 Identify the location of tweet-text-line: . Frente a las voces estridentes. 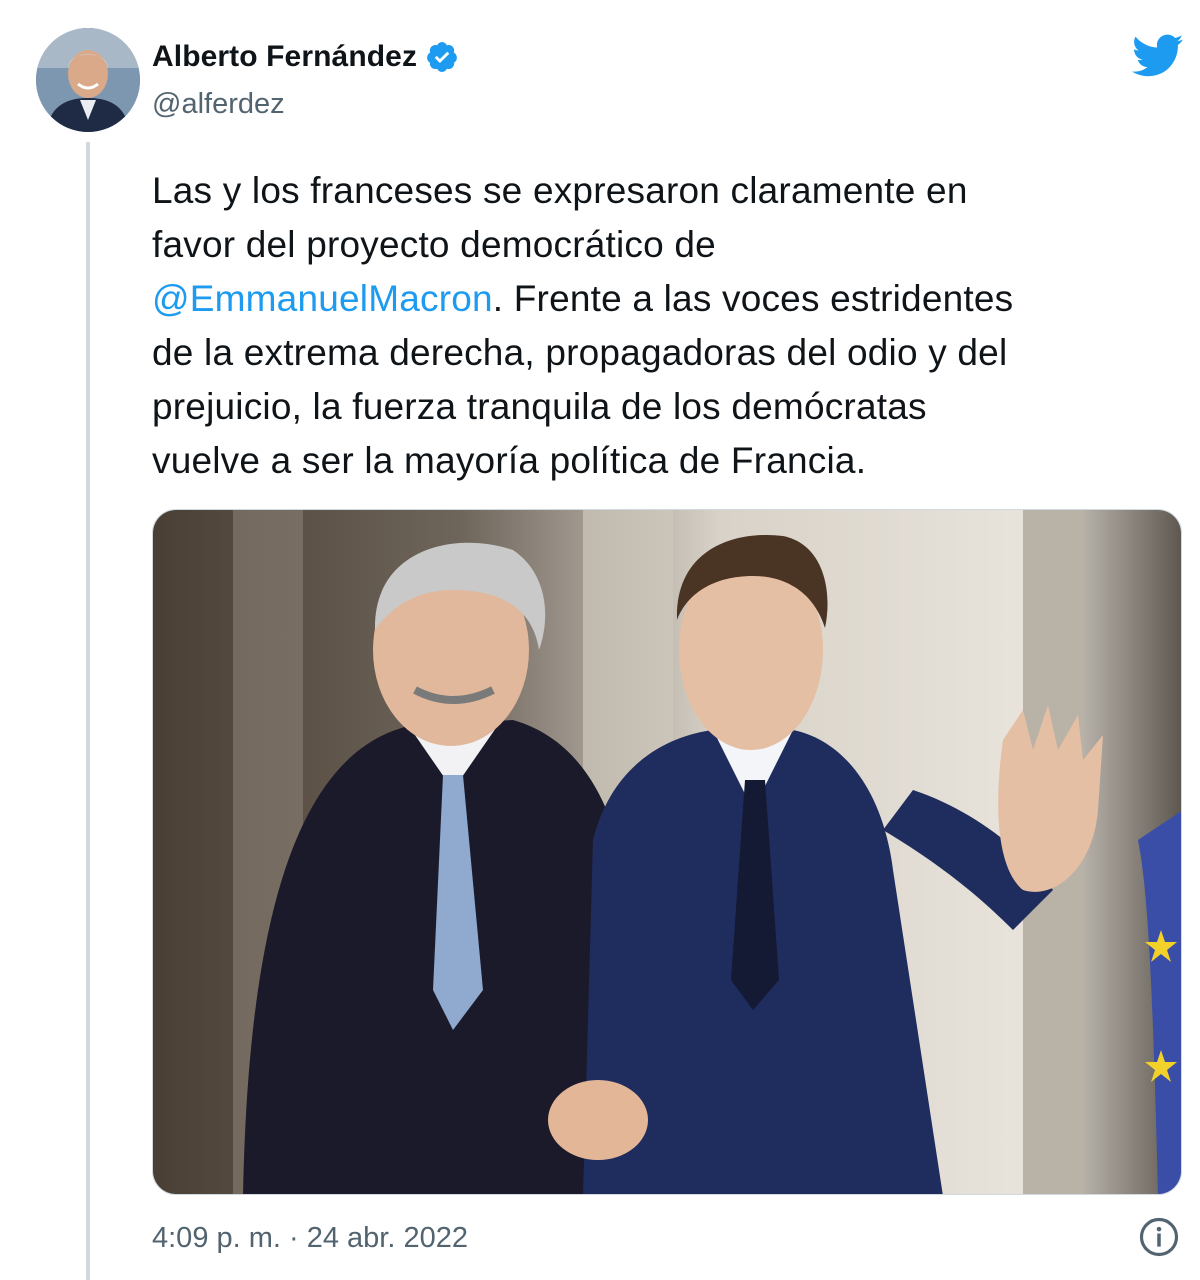
(753, 298).